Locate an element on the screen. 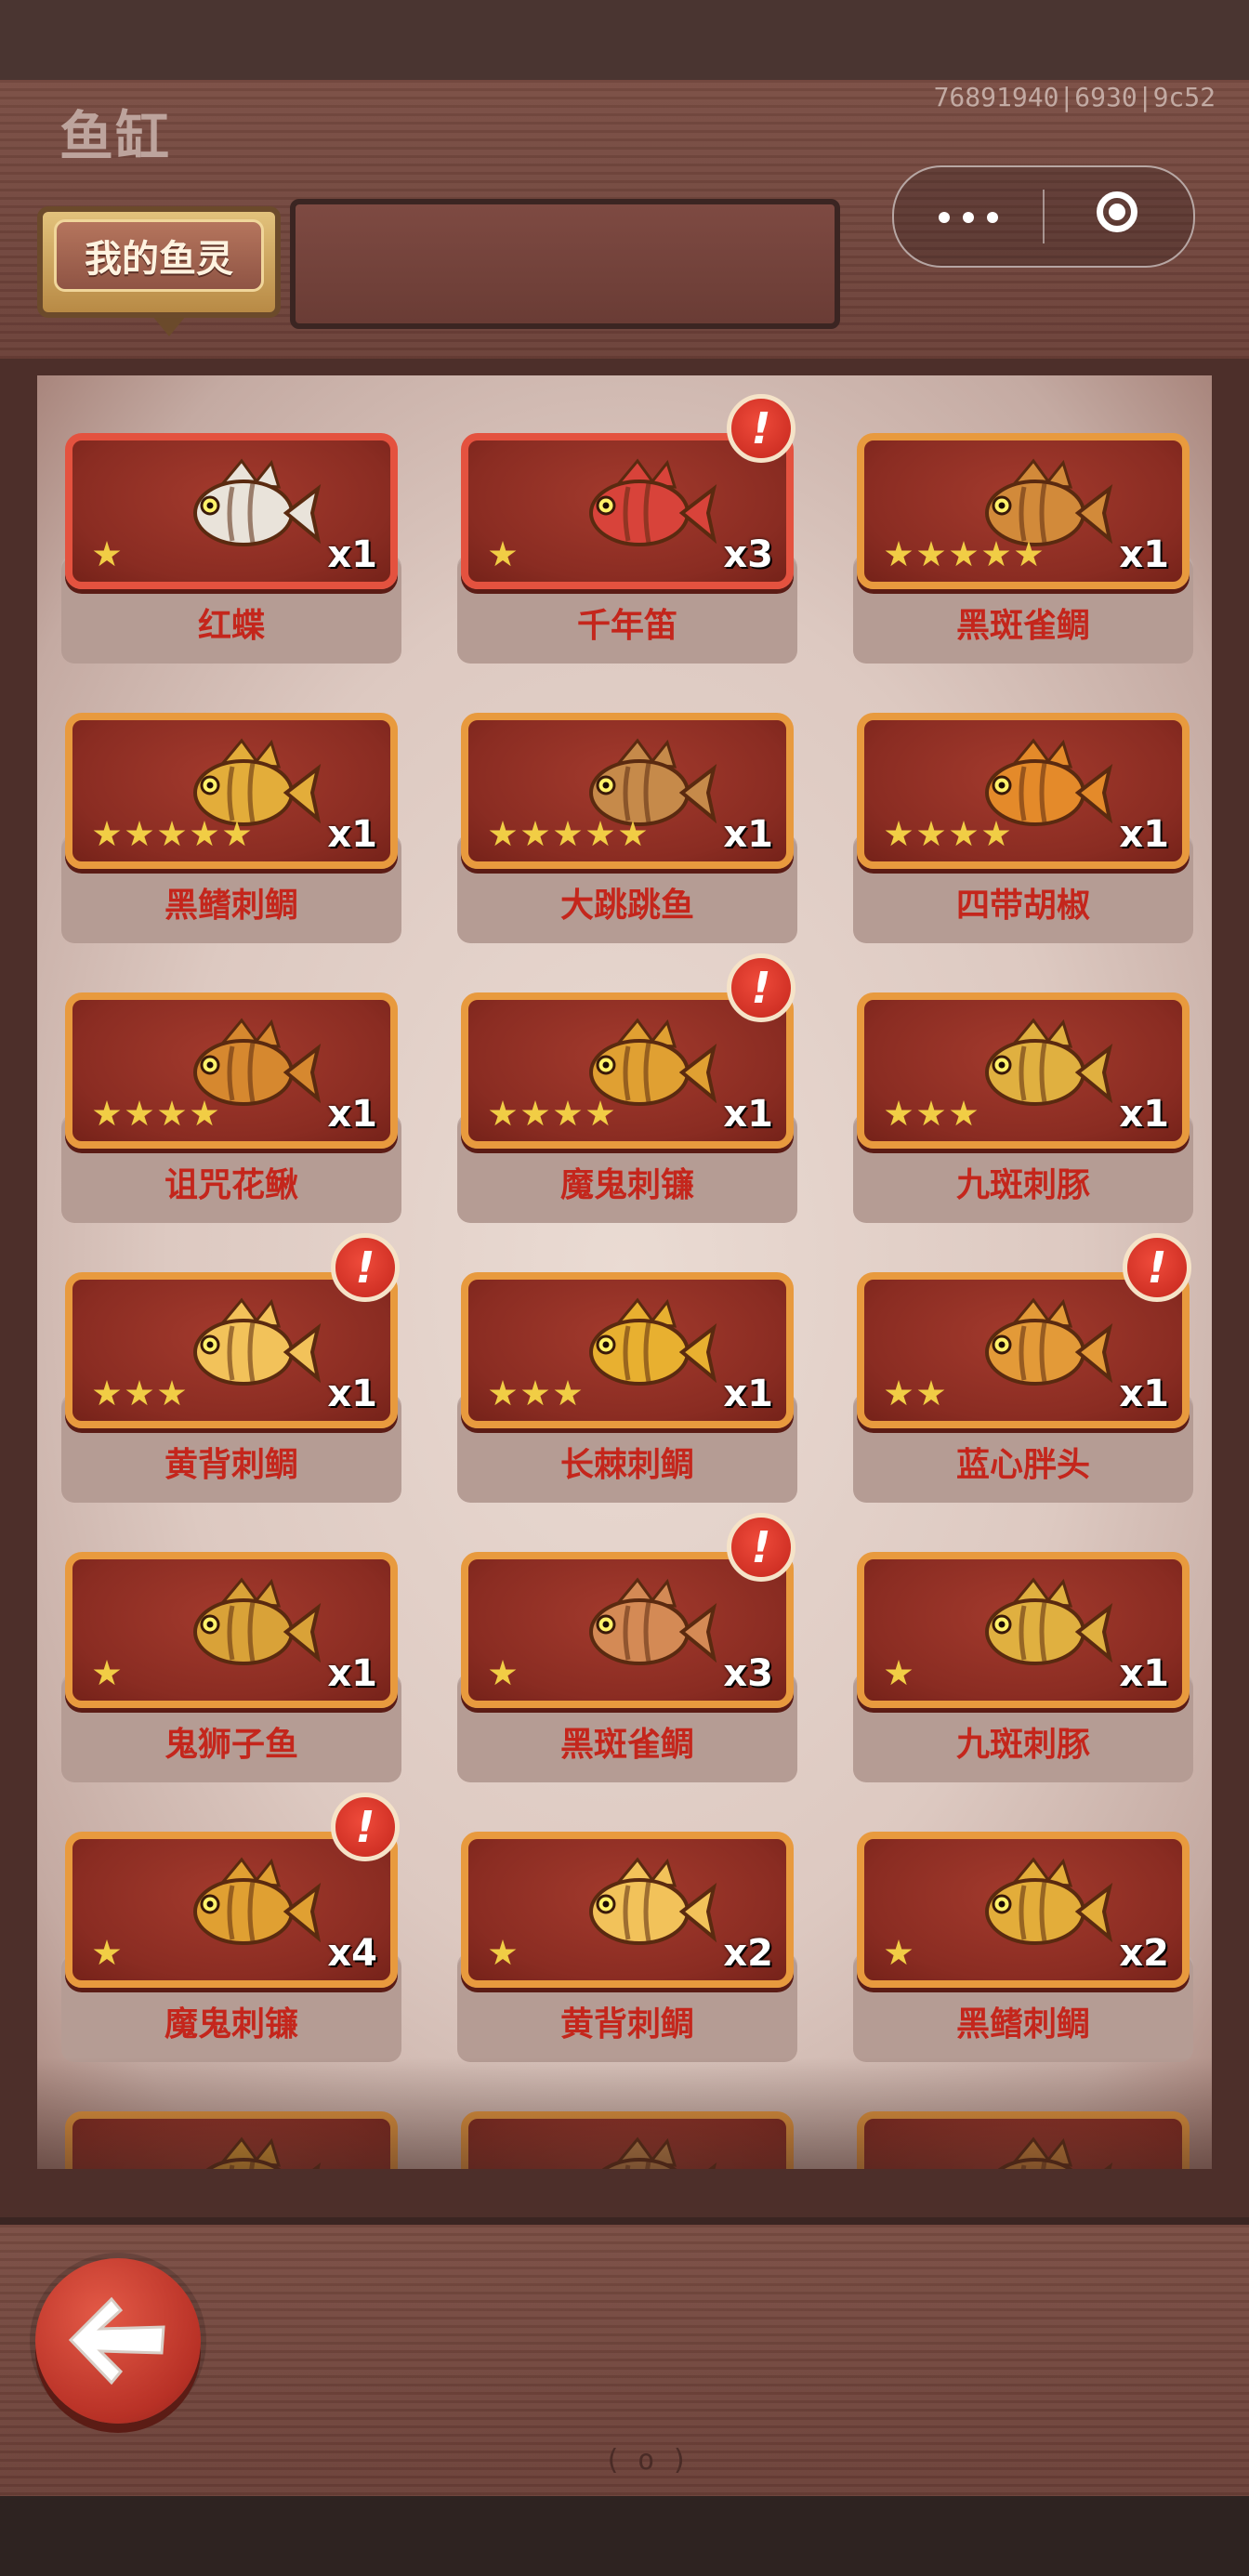  build-id-label: 76891940|6930|9c52 is located at coordinates (1074, 97).